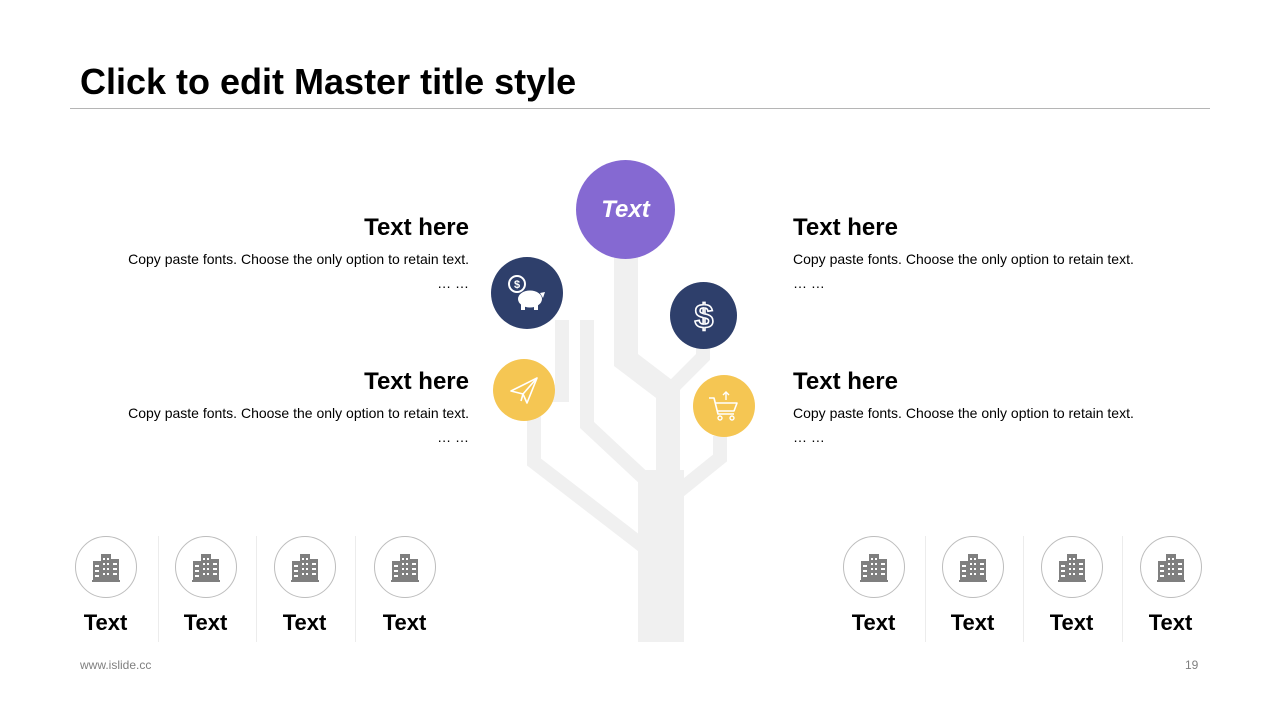 The height and width of the screenshot is (720, 1280). I want to click on piggy-bank-icon: $, so click(526, 292).